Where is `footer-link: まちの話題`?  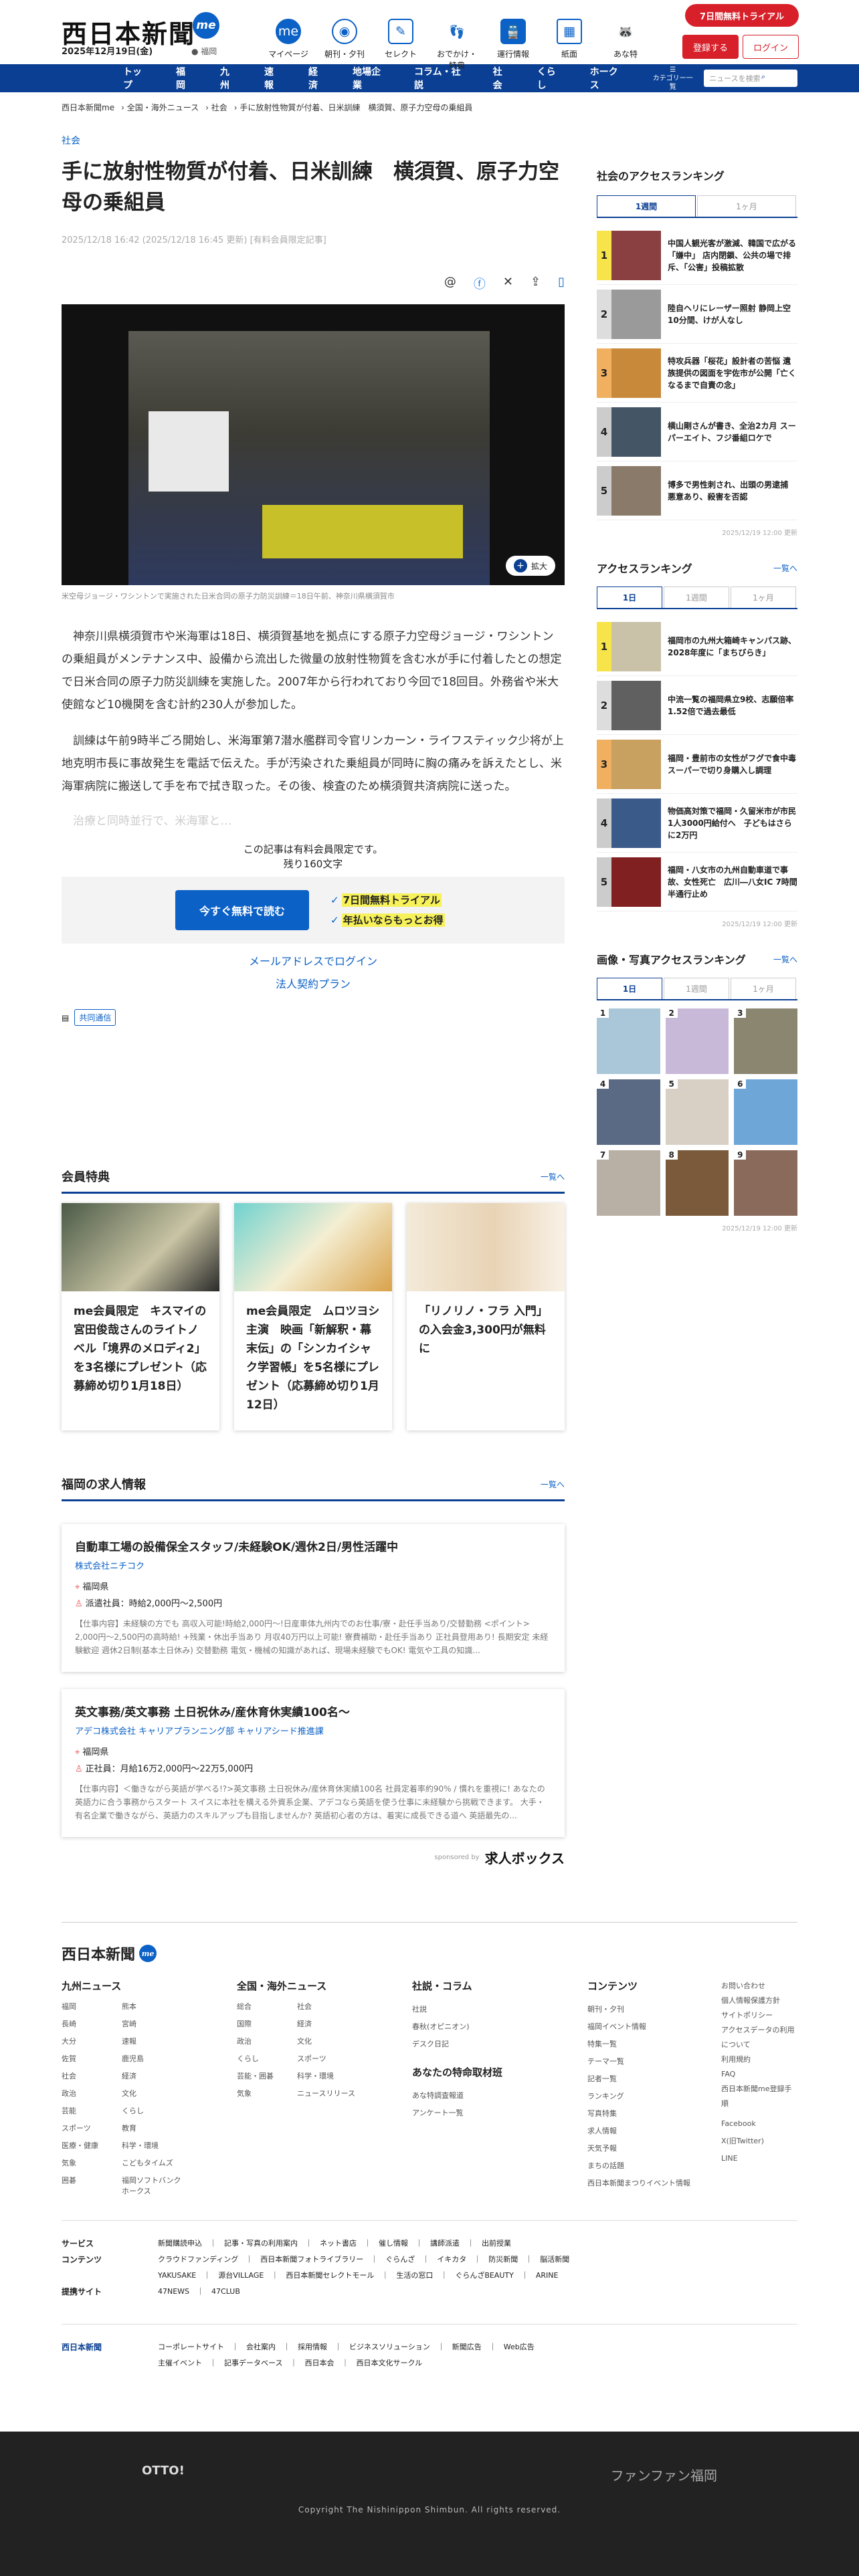
footer-link: まちの話題 is located at coordinates (654, 2166).